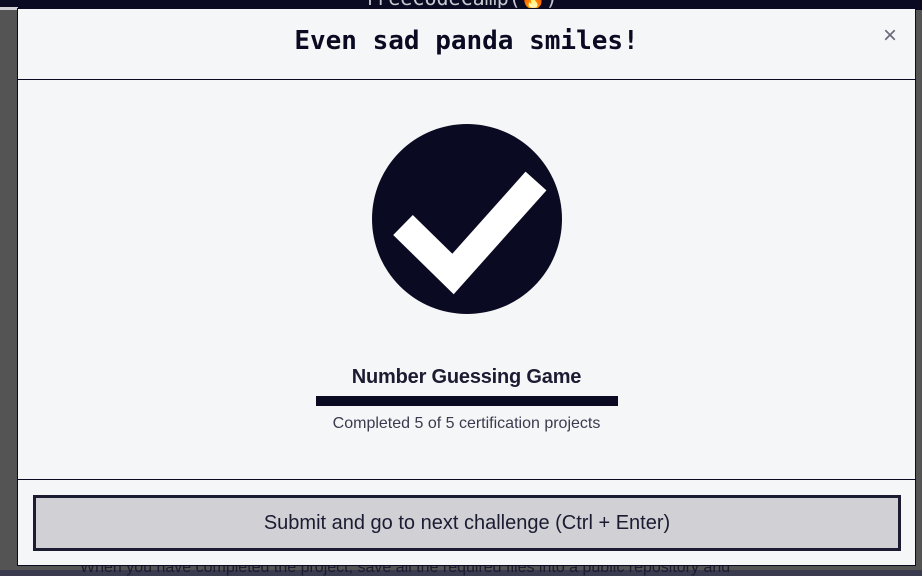 The image size is (922, 576). What do you see at coordinates (466, 479) in the screenshot?
I see `modal-footer-divider` at bounding box center [466, 479].